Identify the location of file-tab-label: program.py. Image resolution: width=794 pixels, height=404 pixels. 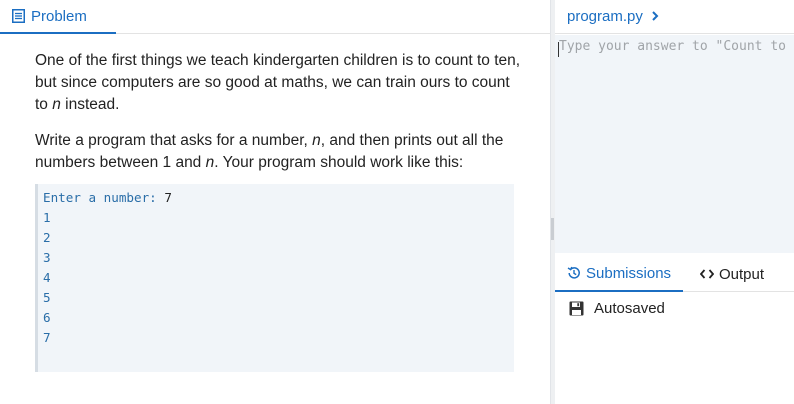
(605, 16).